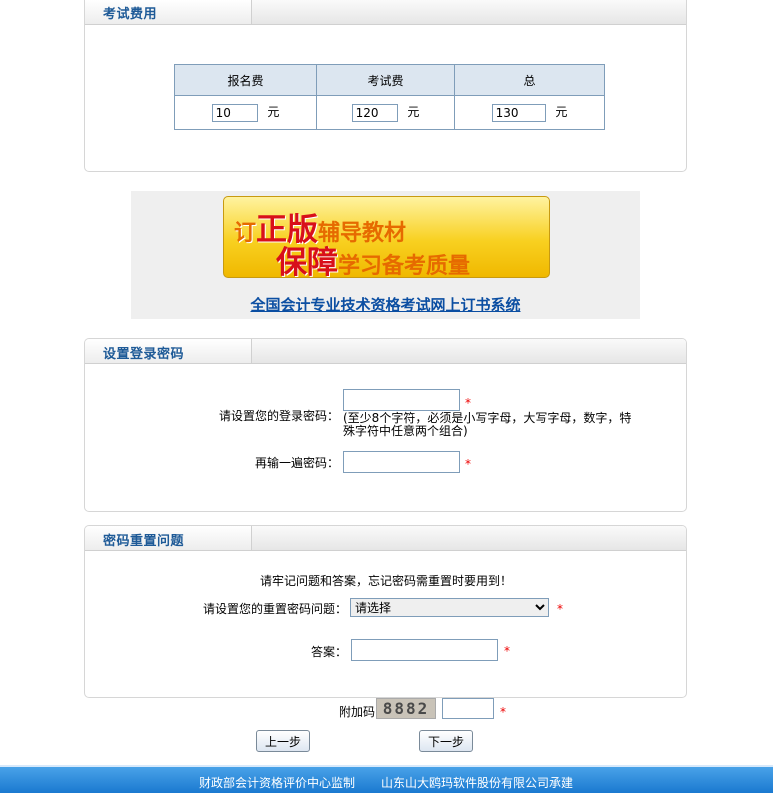 This screenshot has height=793, width=773. I want to click on fee-header-registration: 报名费, so click(245, 80).